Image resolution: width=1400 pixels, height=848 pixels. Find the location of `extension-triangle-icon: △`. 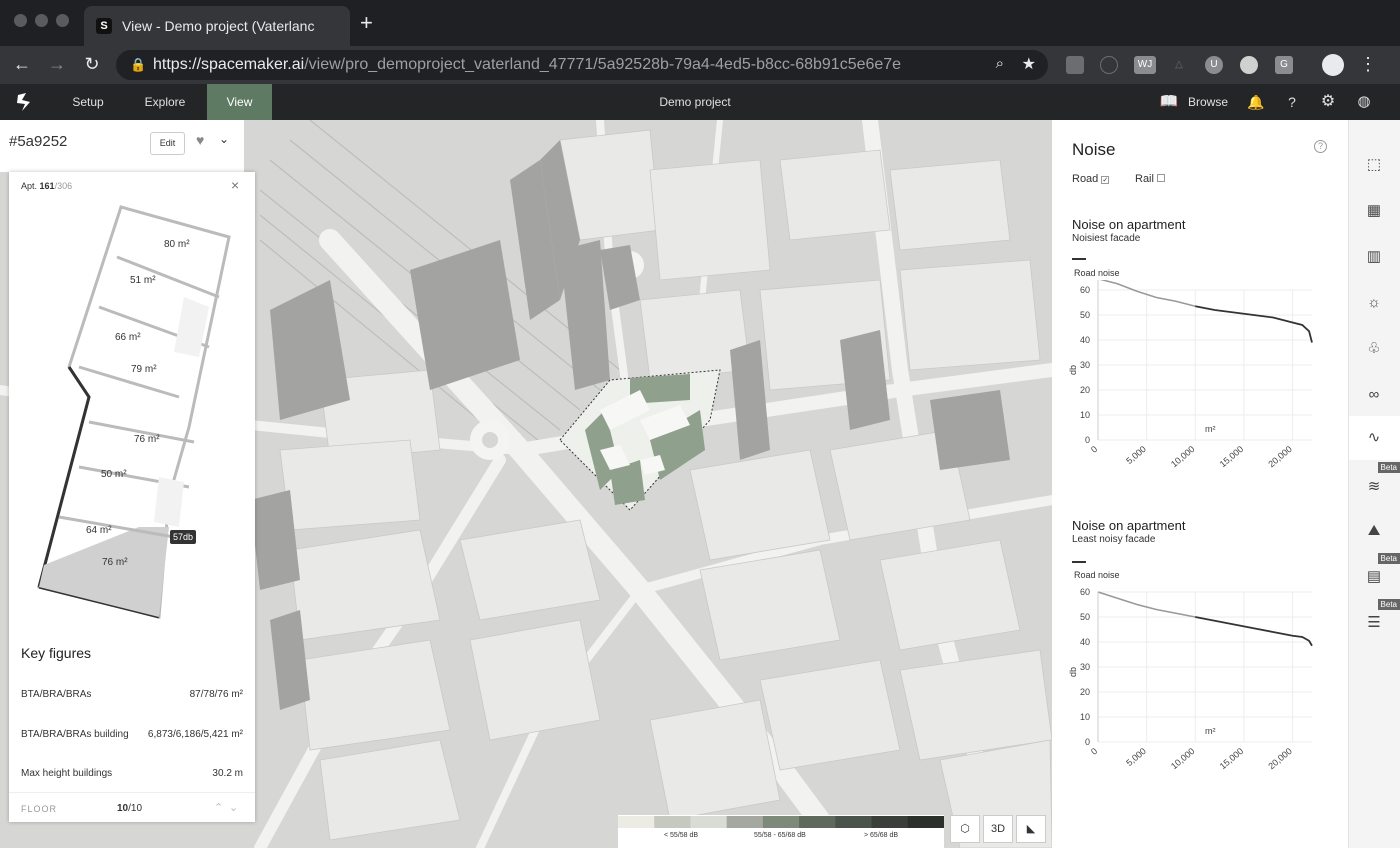

extension-triangle-icon: △ is located at coordinates (1179, 65).